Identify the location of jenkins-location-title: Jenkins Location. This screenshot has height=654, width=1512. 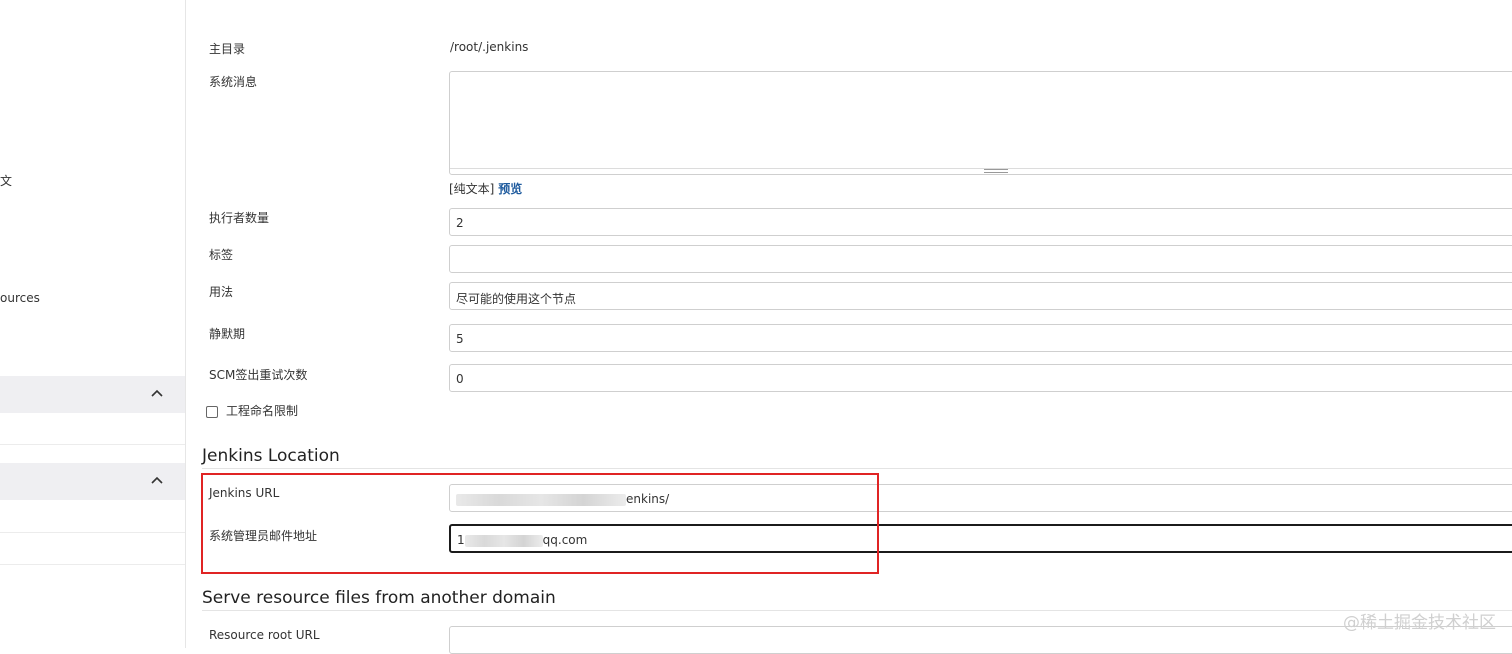
(271, 456).